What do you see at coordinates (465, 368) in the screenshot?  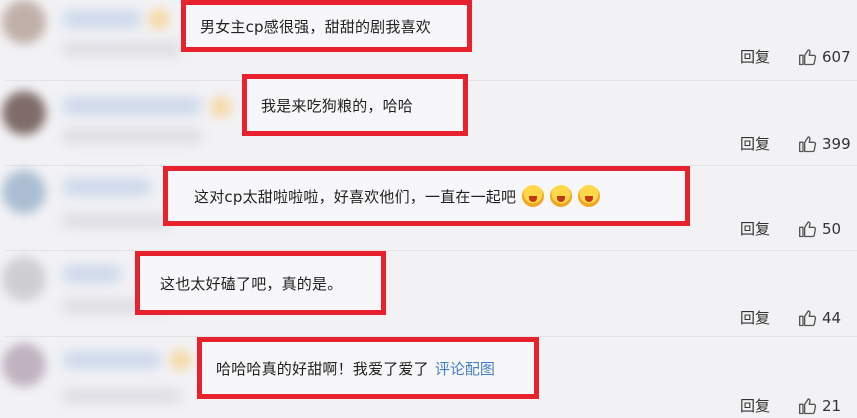 I see `comment-image-link: 评论配图` at bounding box center [465, 368].